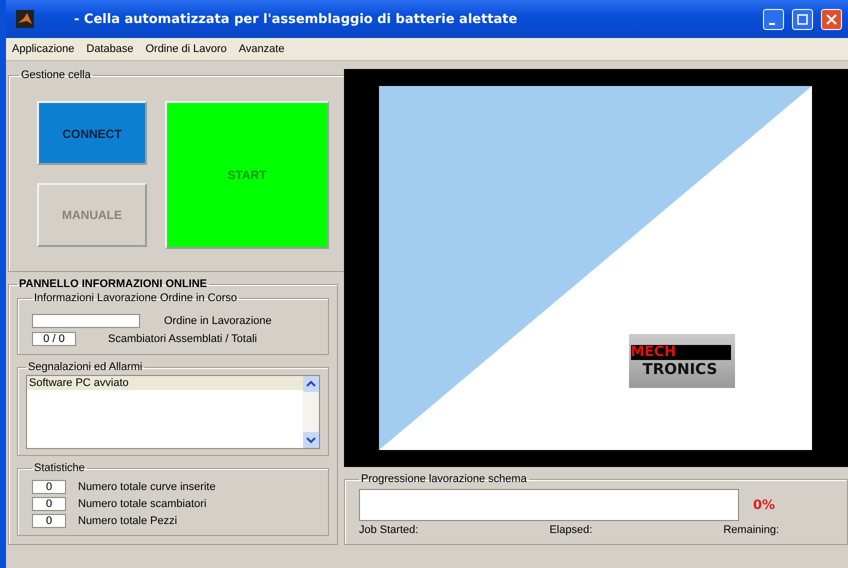 This screenshot has height=568, width=848. I want to click on maximize-button, so click(802, 19).